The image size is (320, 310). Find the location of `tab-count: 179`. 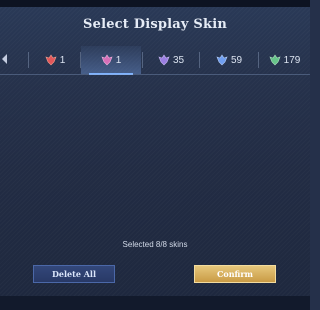

tab-count: 179 is located at coordinates (292, 60).